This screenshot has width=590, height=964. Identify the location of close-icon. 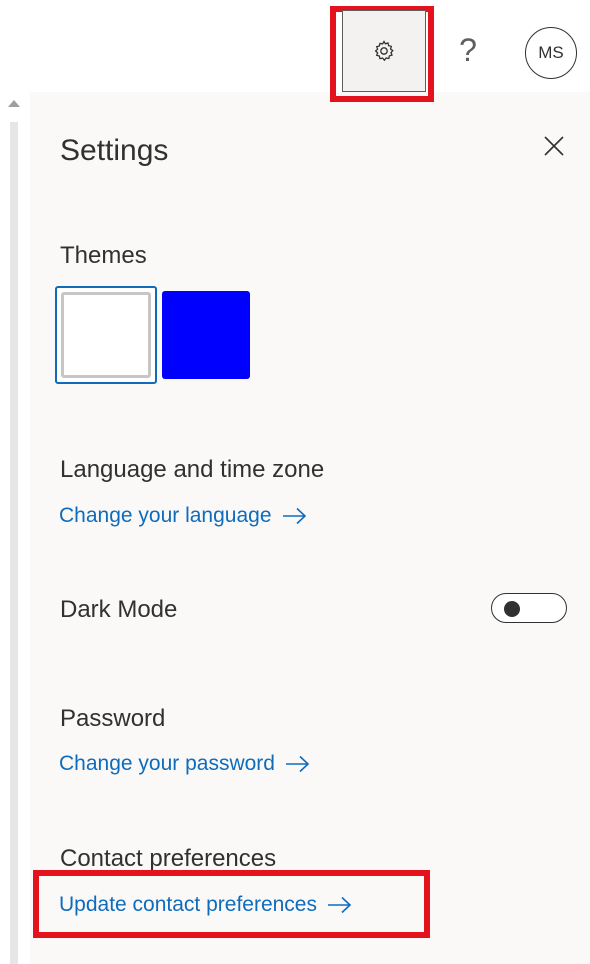
(554, 146).